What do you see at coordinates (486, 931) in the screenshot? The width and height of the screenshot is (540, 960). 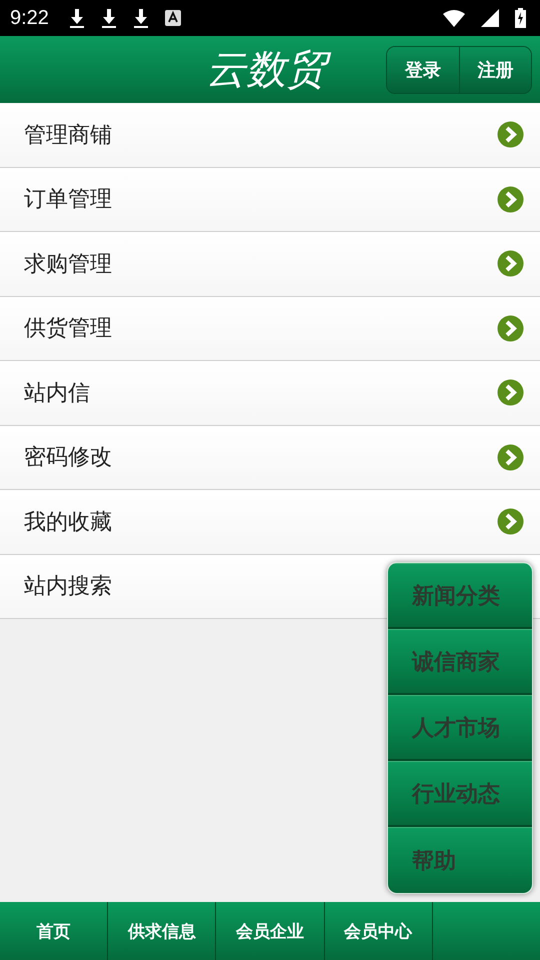 I see `nav-tab` at bounding box center [486, 931].